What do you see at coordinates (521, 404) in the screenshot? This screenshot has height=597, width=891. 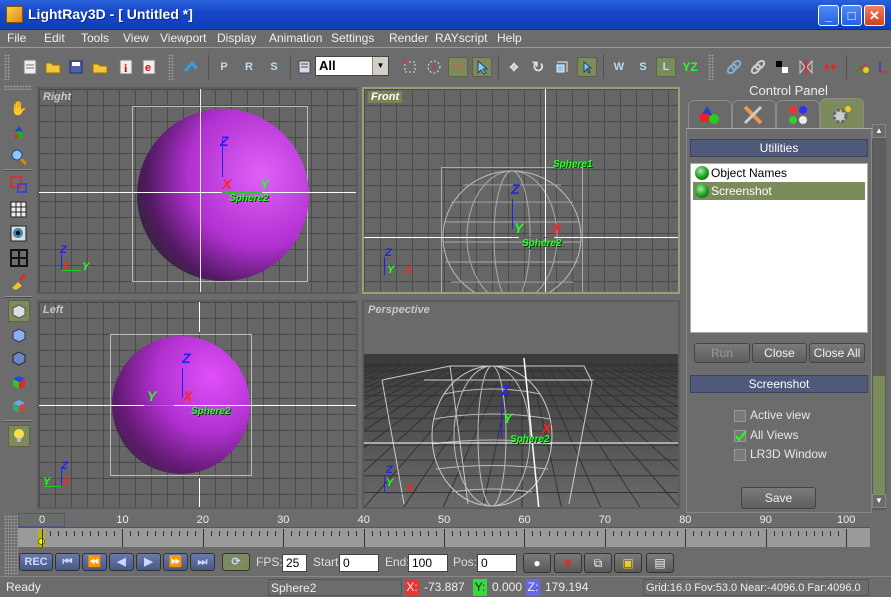 I see `viewport-perspective: Perspective Z Y X Sphere2 Z Y X` at bounding box center [521, 404].